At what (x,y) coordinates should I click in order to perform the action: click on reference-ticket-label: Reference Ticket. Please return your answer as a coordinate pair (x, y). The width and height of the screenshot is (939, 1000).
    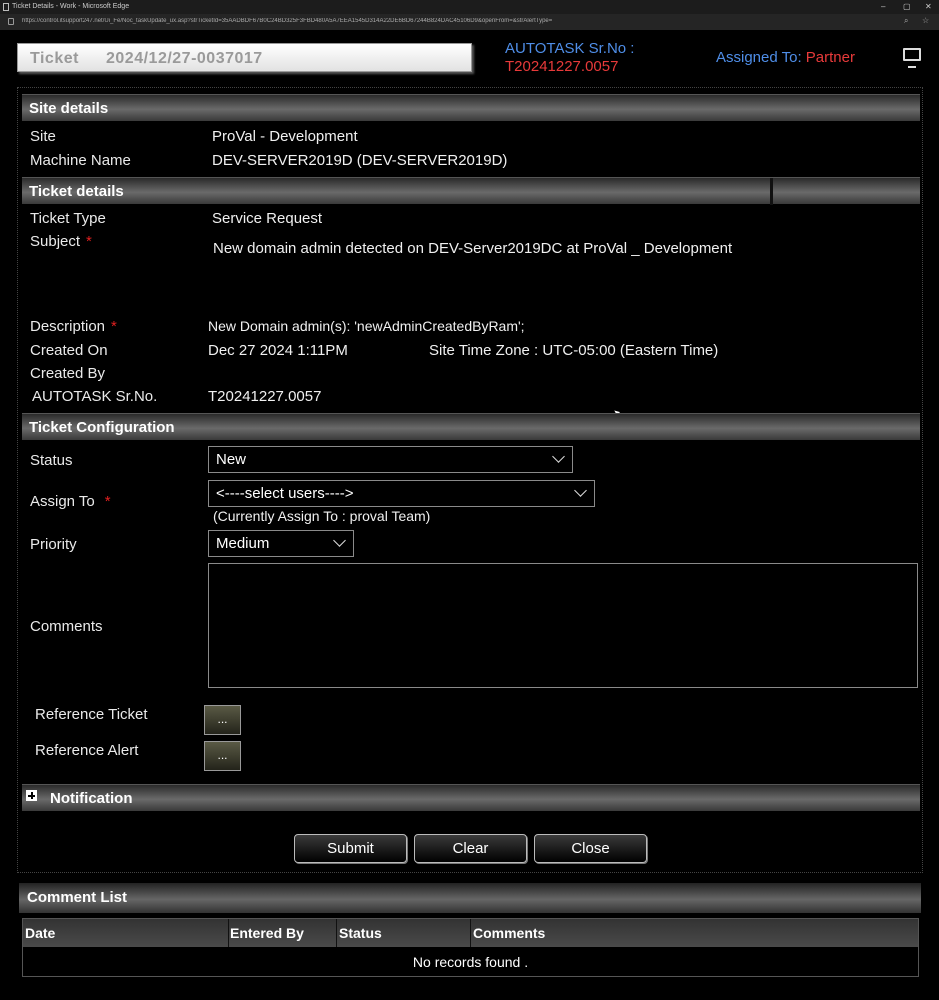
    Looking at the image, I should click on (91, 714).